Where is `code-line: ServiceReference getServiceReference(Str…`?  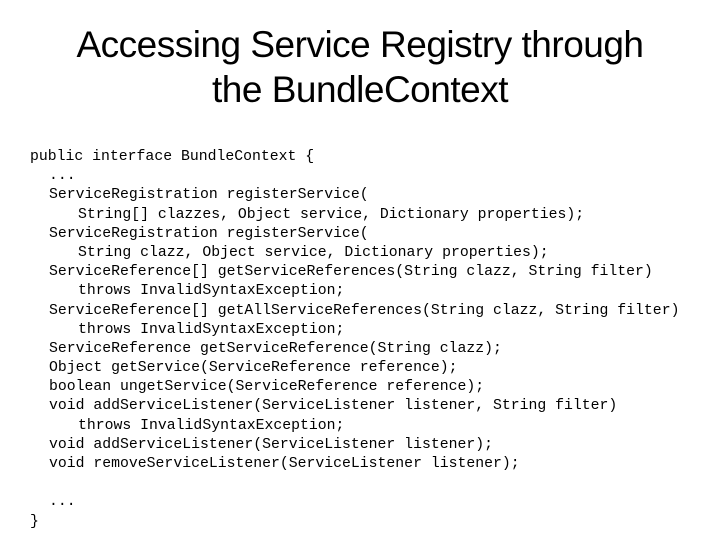 code-line: ServiceReference getServiceReference(Str… is located at coordinates (275, 348).